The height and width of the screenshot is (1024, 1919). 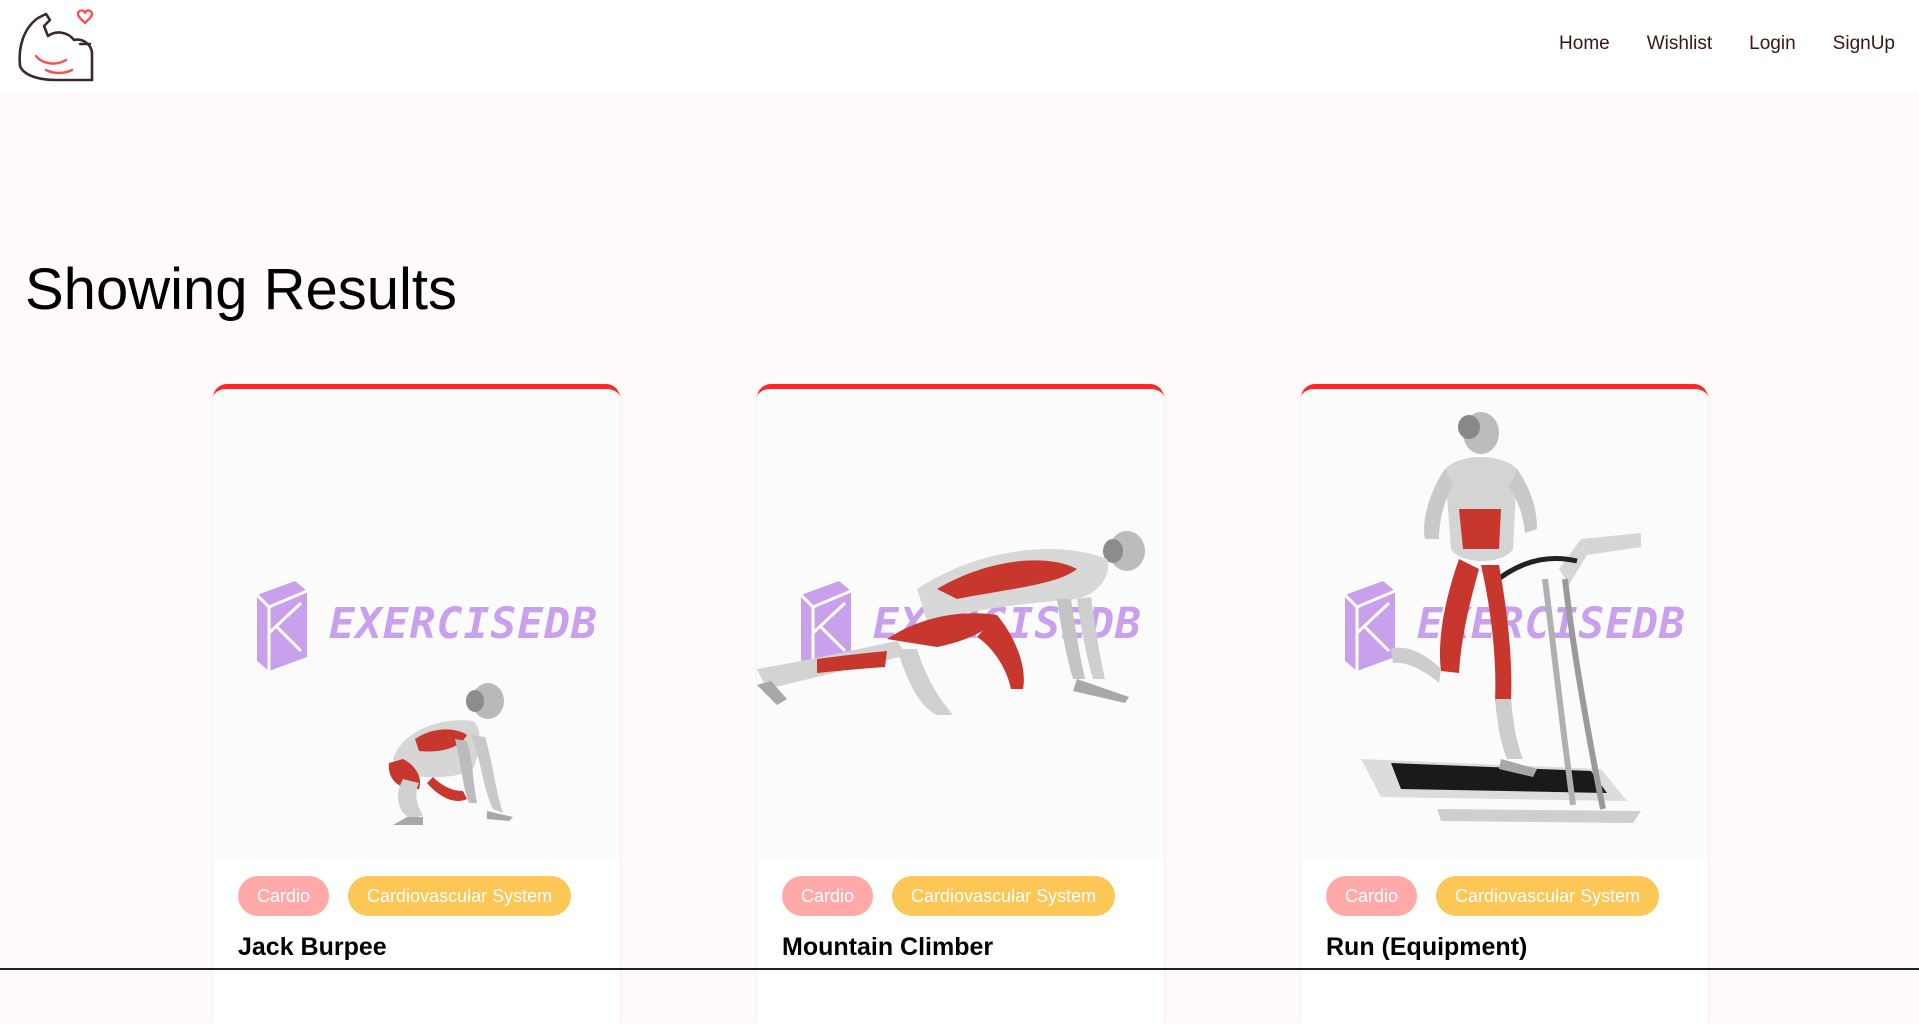 What do you see at coordinates (1727, 44) in the screenshot?
I see `nav-links: Home Wishlist Login SignUp` at bounding box center [1727, 44].